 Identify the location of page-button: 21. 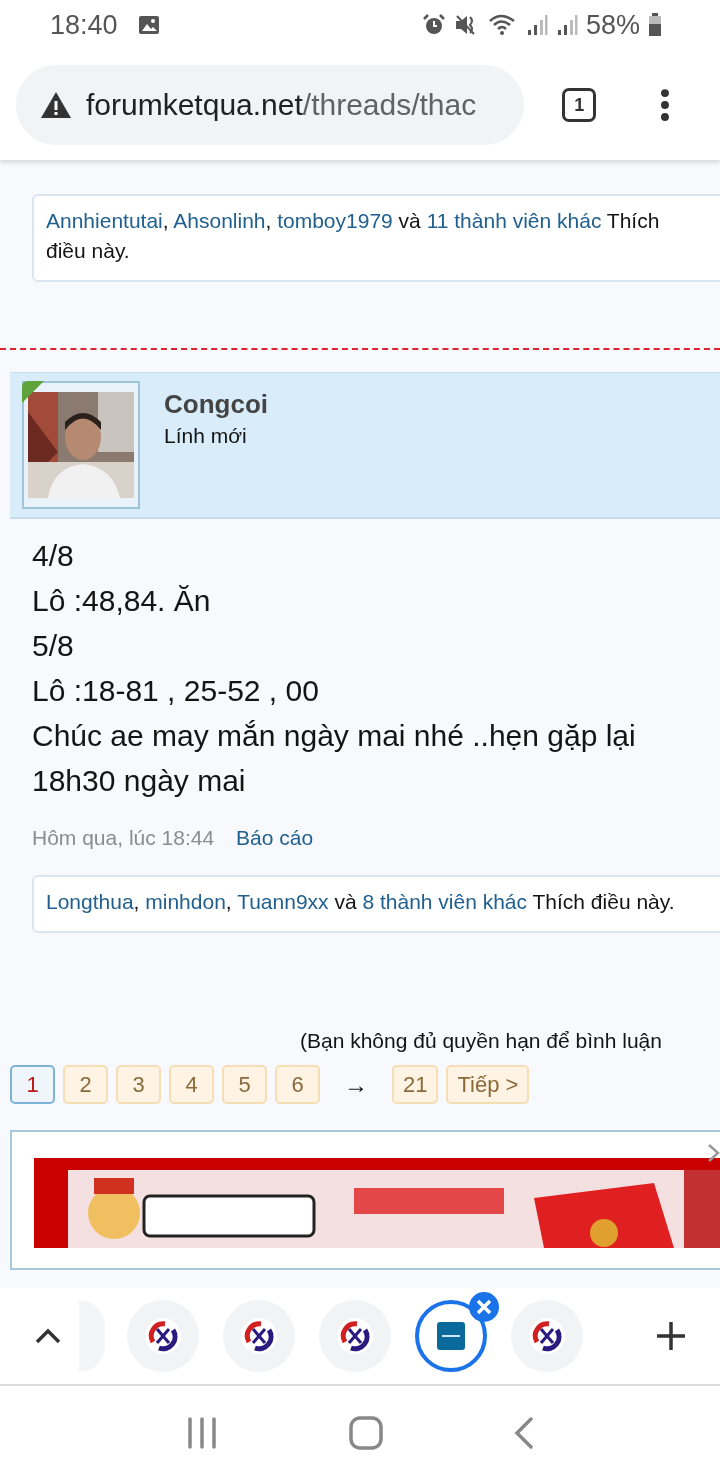
(415, 1084).